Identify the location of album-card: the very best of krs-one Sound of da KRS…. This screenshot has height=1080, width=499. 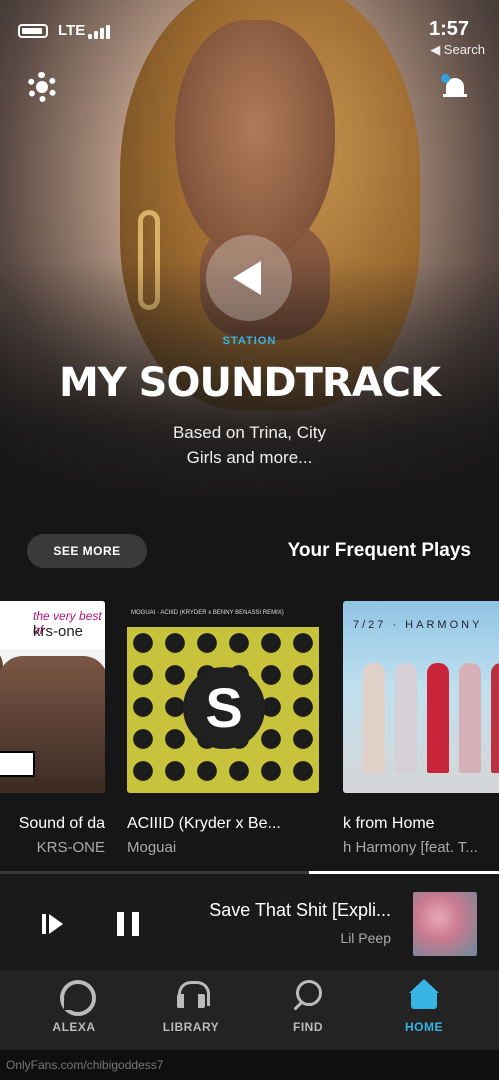
(52, 728).